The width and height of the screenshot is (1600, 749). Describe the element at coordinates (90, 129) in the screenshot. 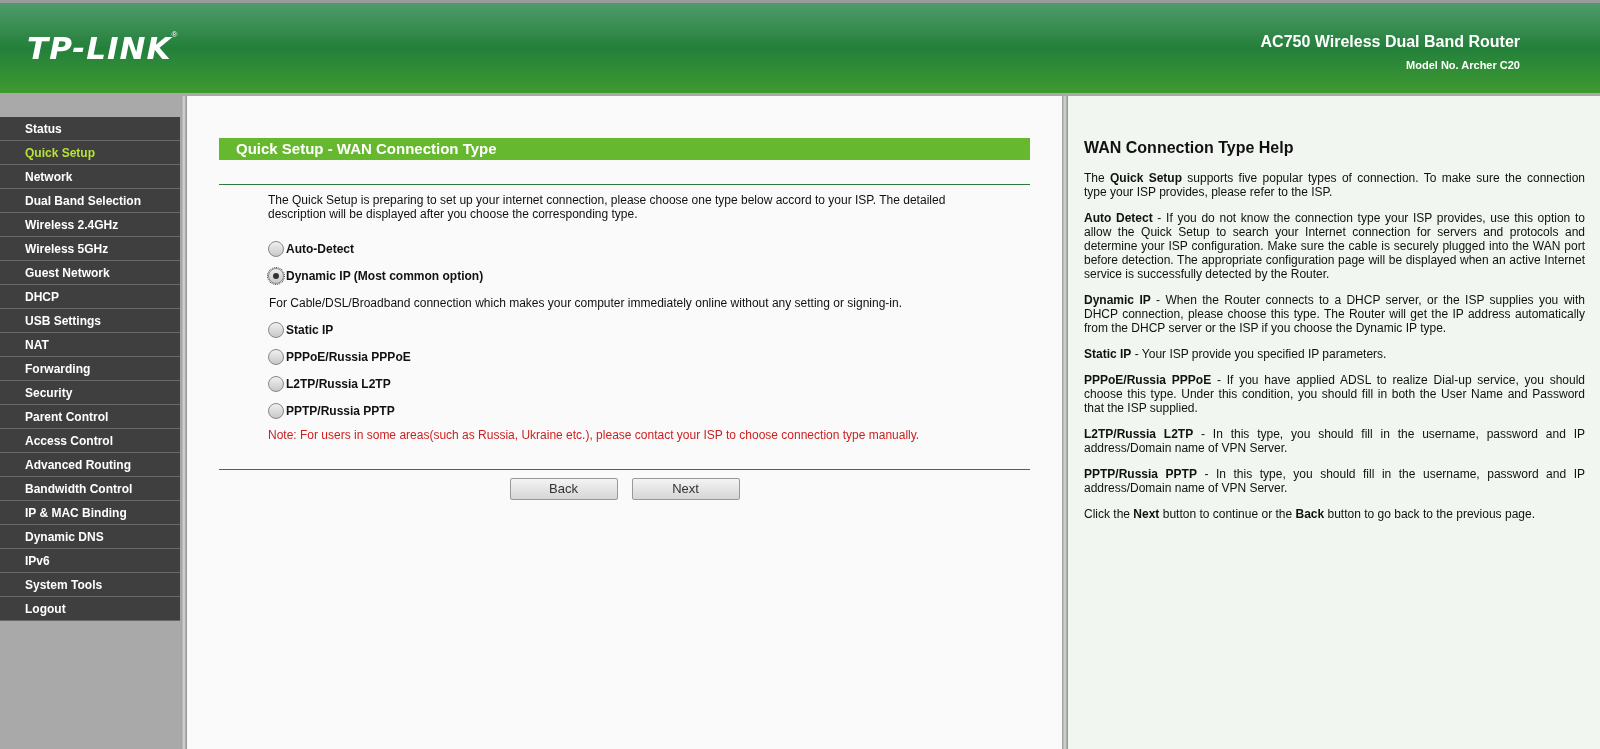

I see `menu-item: Status` at that location.